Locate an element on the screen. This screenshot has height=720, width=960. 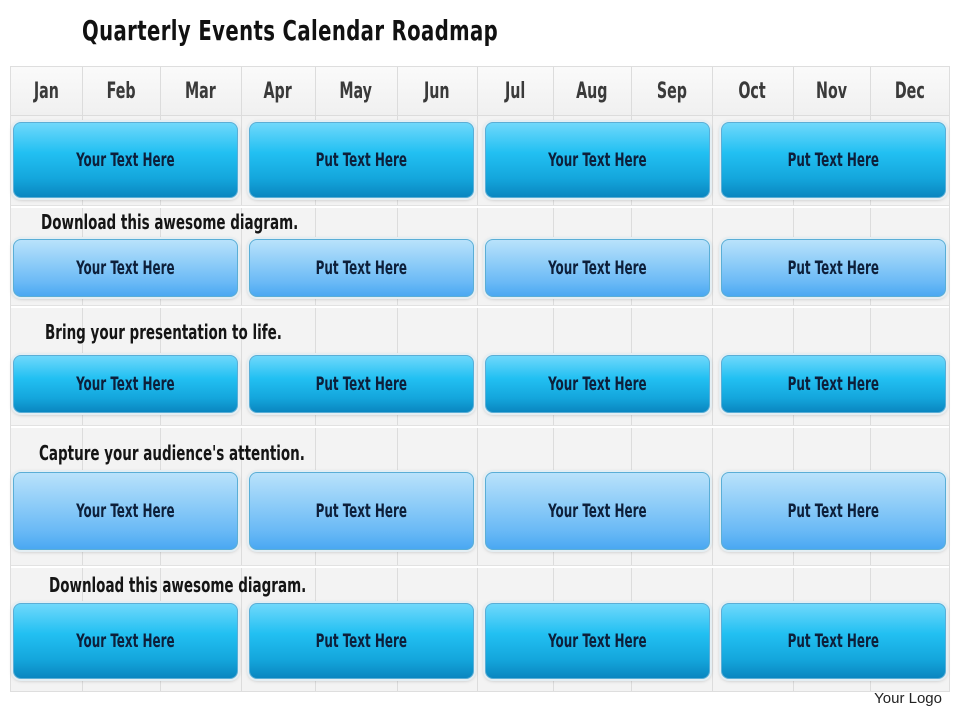
month-jan: Jan is located at coordinates (46, 91).